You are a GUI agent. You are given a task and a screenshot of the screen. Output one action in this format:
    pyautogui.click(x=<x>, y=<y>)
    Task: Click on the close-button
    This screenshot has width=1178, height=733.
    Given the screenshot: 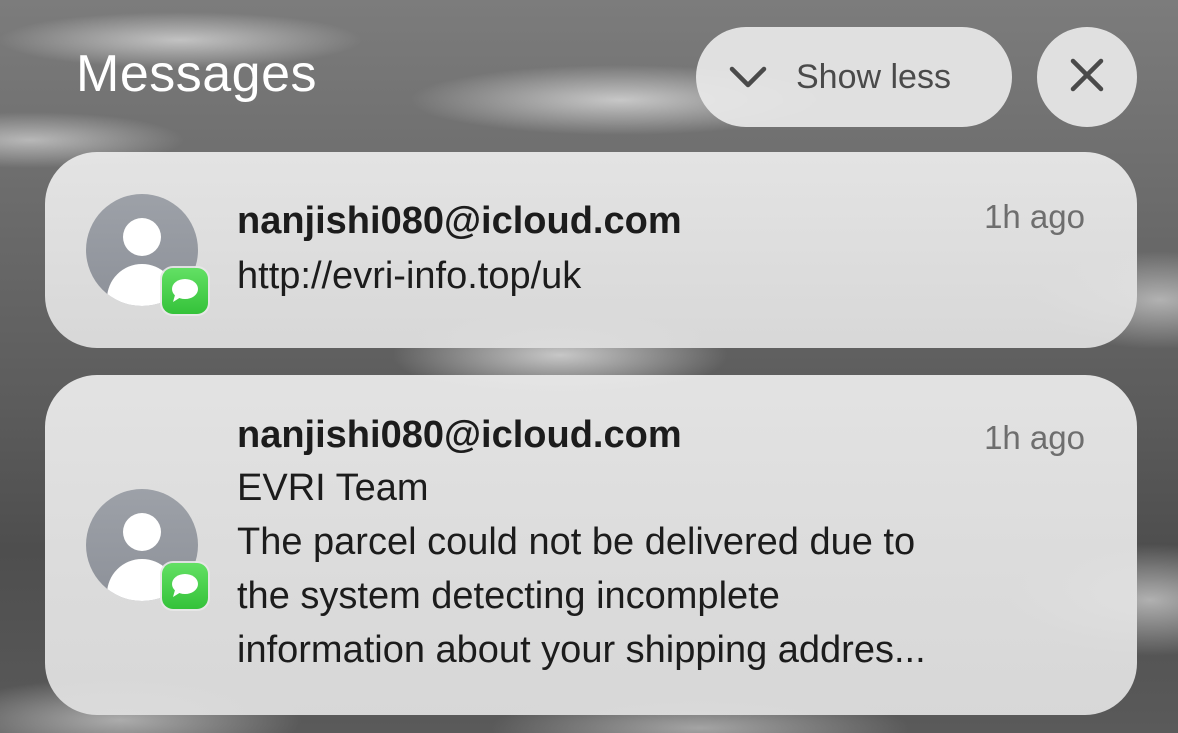 What is the action you would take?
    pyautogui.click(x=1087, y=77)
    